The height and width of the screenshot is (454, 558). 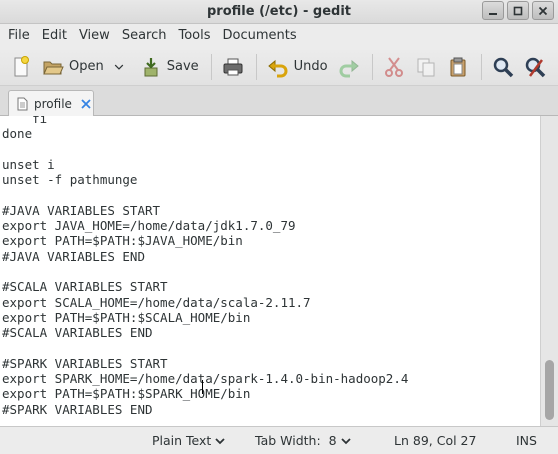 What do you see at coordinates (493, 13) in the screenshot?
I see `minimize-icon` at bounding box center [493, 13].